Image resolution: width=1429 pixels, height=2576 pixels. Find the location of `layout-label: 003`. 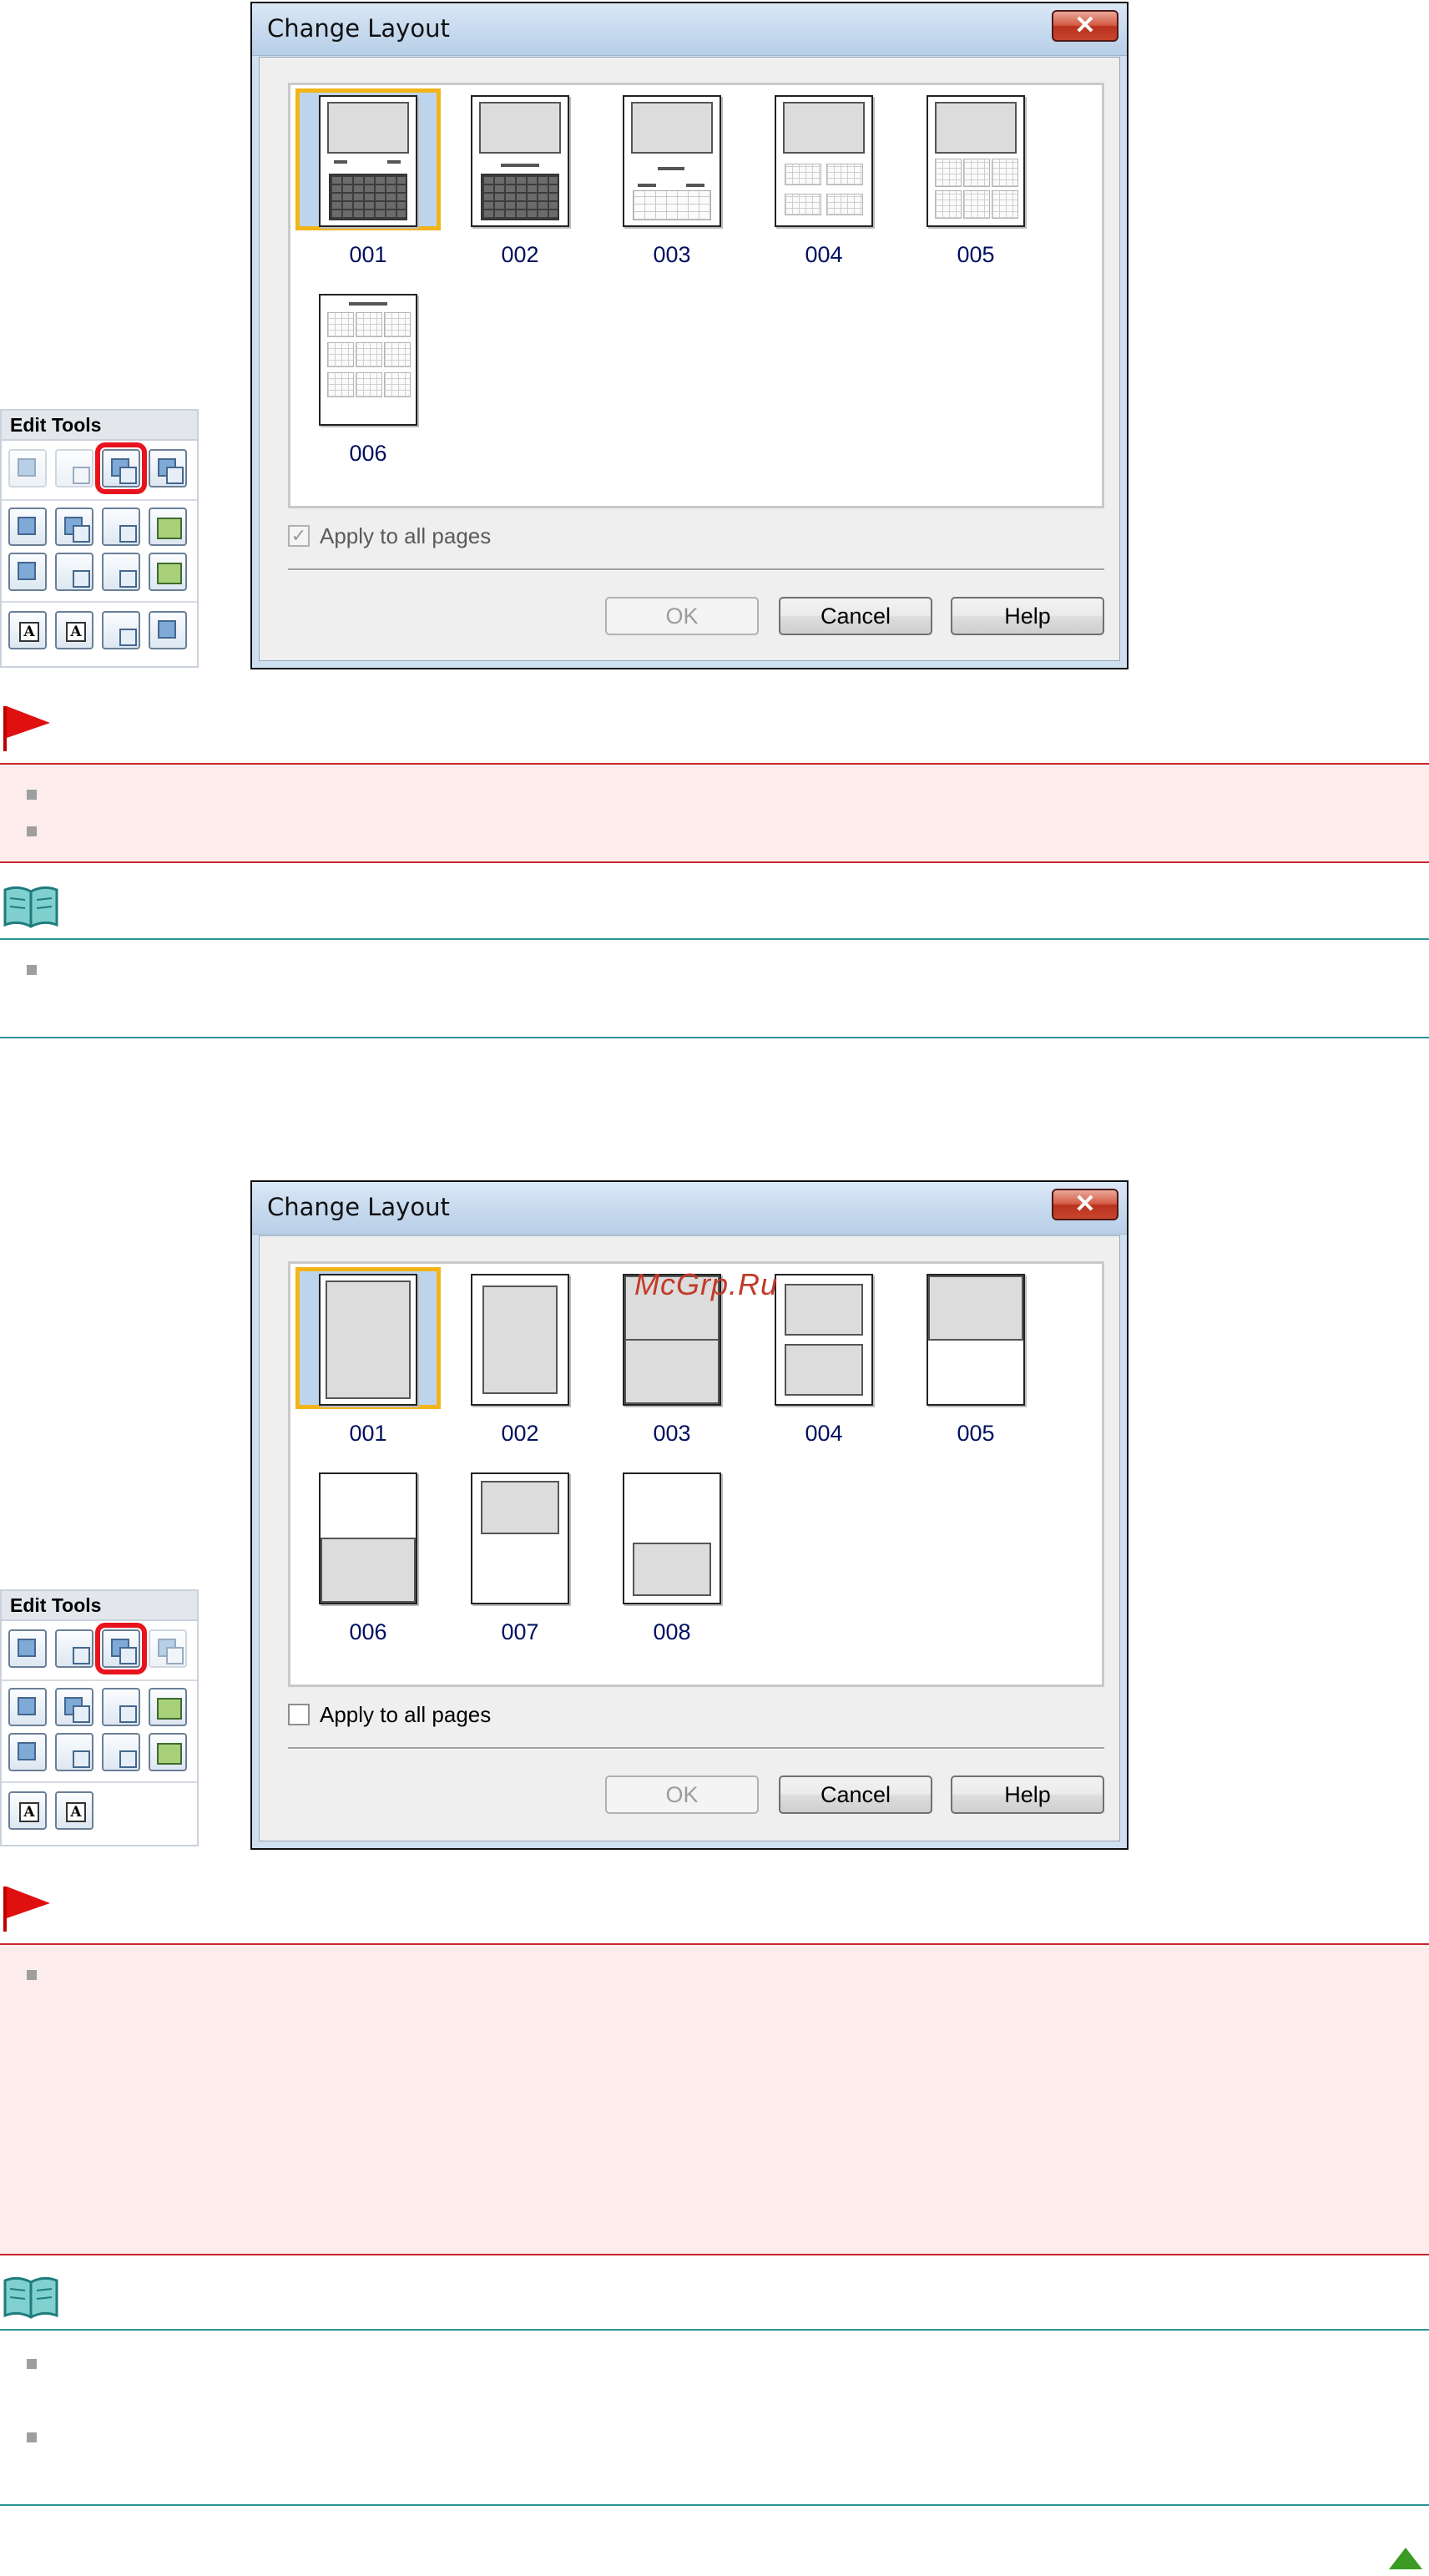

layout-label: 003 is located at coordinates (672, 1433).